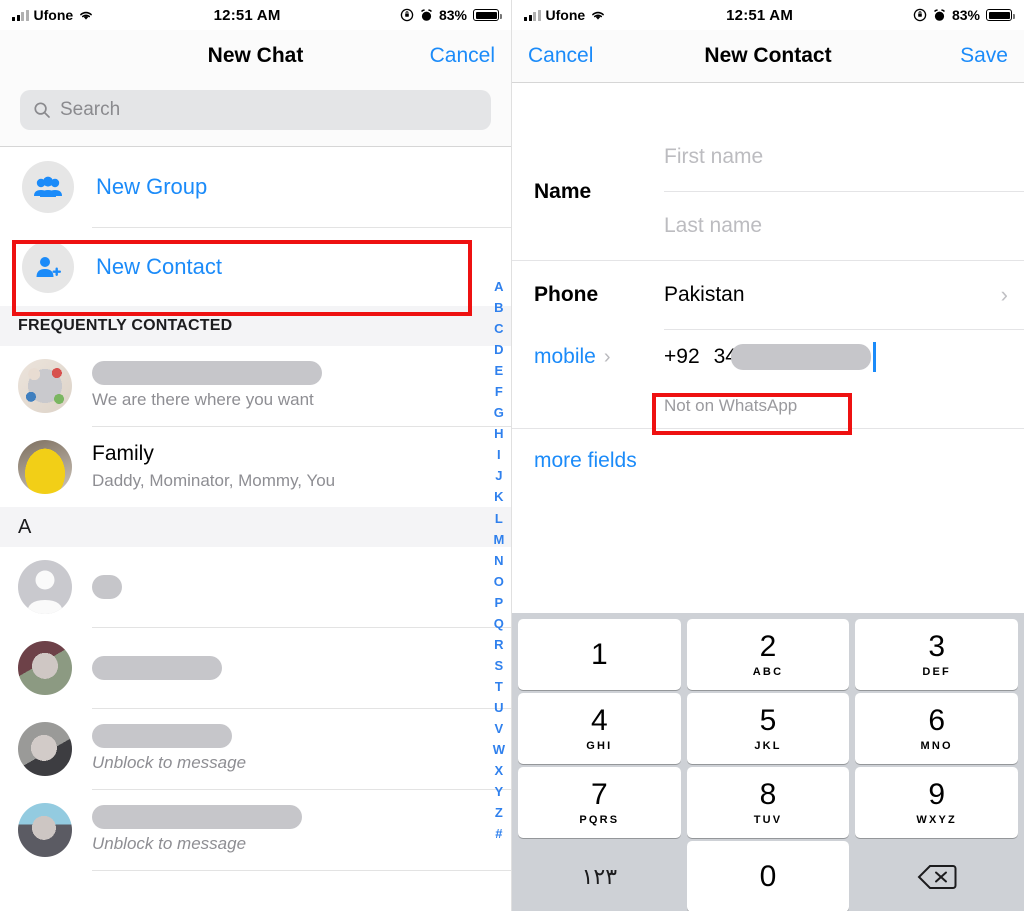  I want to click on key-arabic-digits: ١٢٣, so click(599, 876).